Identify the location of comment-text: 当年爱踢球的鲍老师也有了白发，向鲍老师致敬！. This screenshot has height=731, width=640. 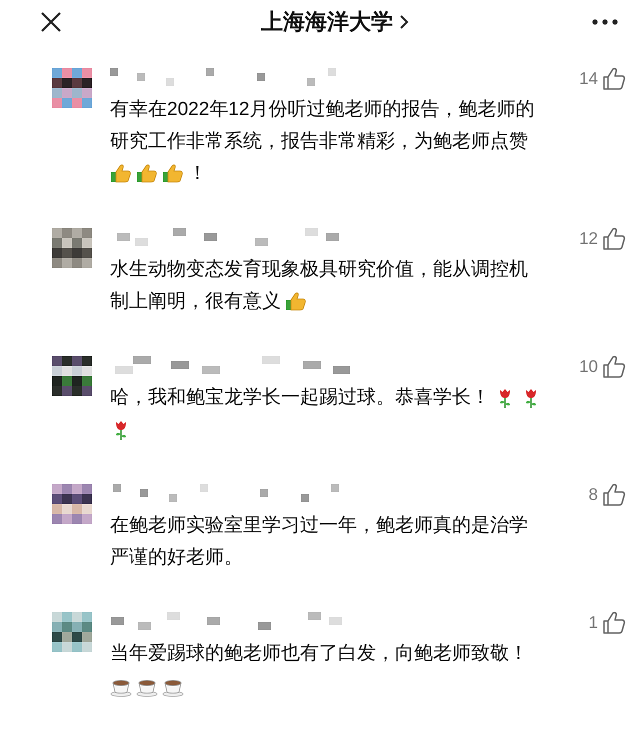
(319, 654).